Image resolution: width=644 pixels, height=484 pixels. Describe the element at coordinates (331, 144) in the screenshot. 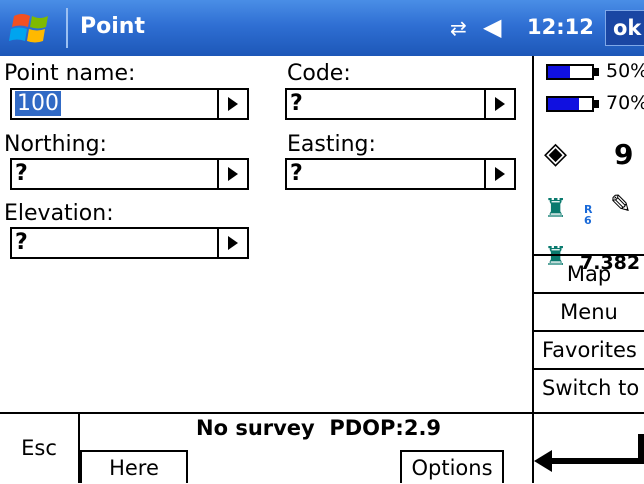

I see `easting-label: Easting:` at that location.